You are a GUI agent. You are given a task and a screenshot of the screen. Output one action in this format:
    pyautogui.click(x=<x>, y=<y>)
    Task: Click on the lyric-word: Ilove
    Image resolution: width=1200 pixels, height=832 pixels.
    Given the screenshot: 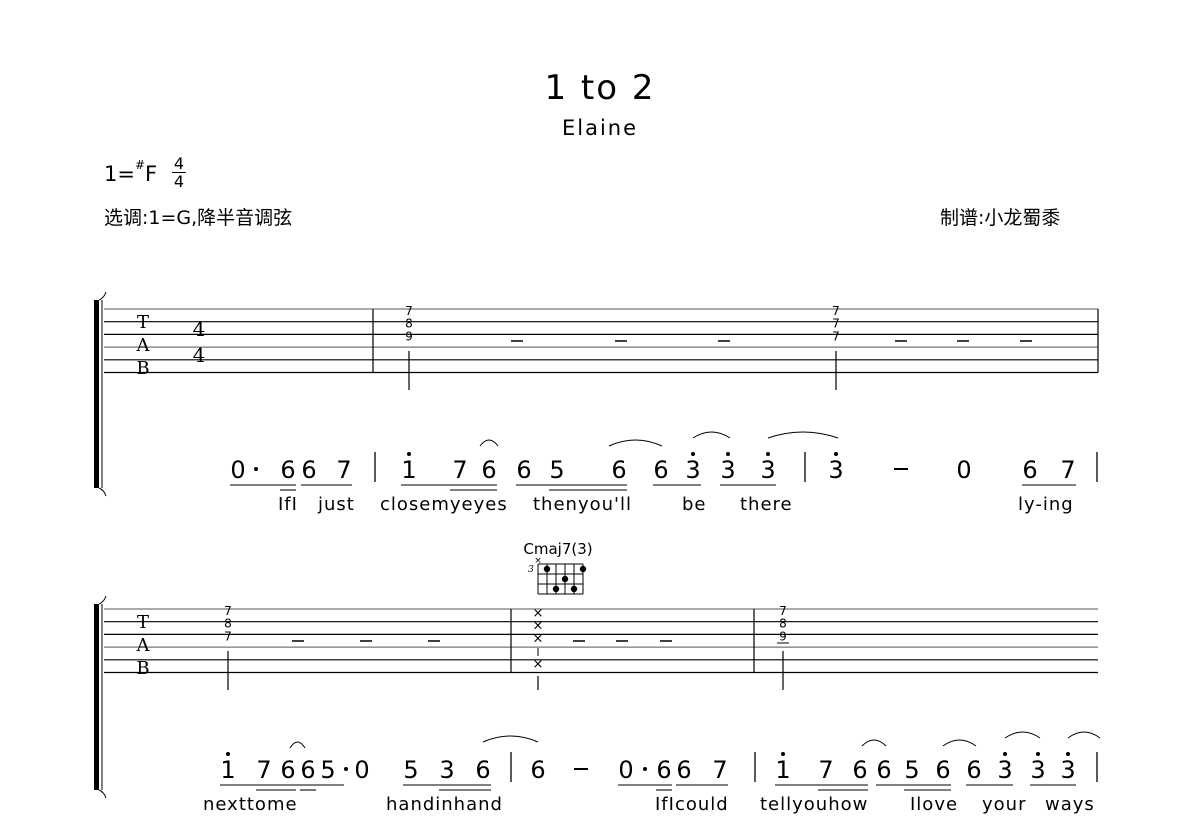 What is the action you would take?
    pyautogui.click(x=934, y=804)
    